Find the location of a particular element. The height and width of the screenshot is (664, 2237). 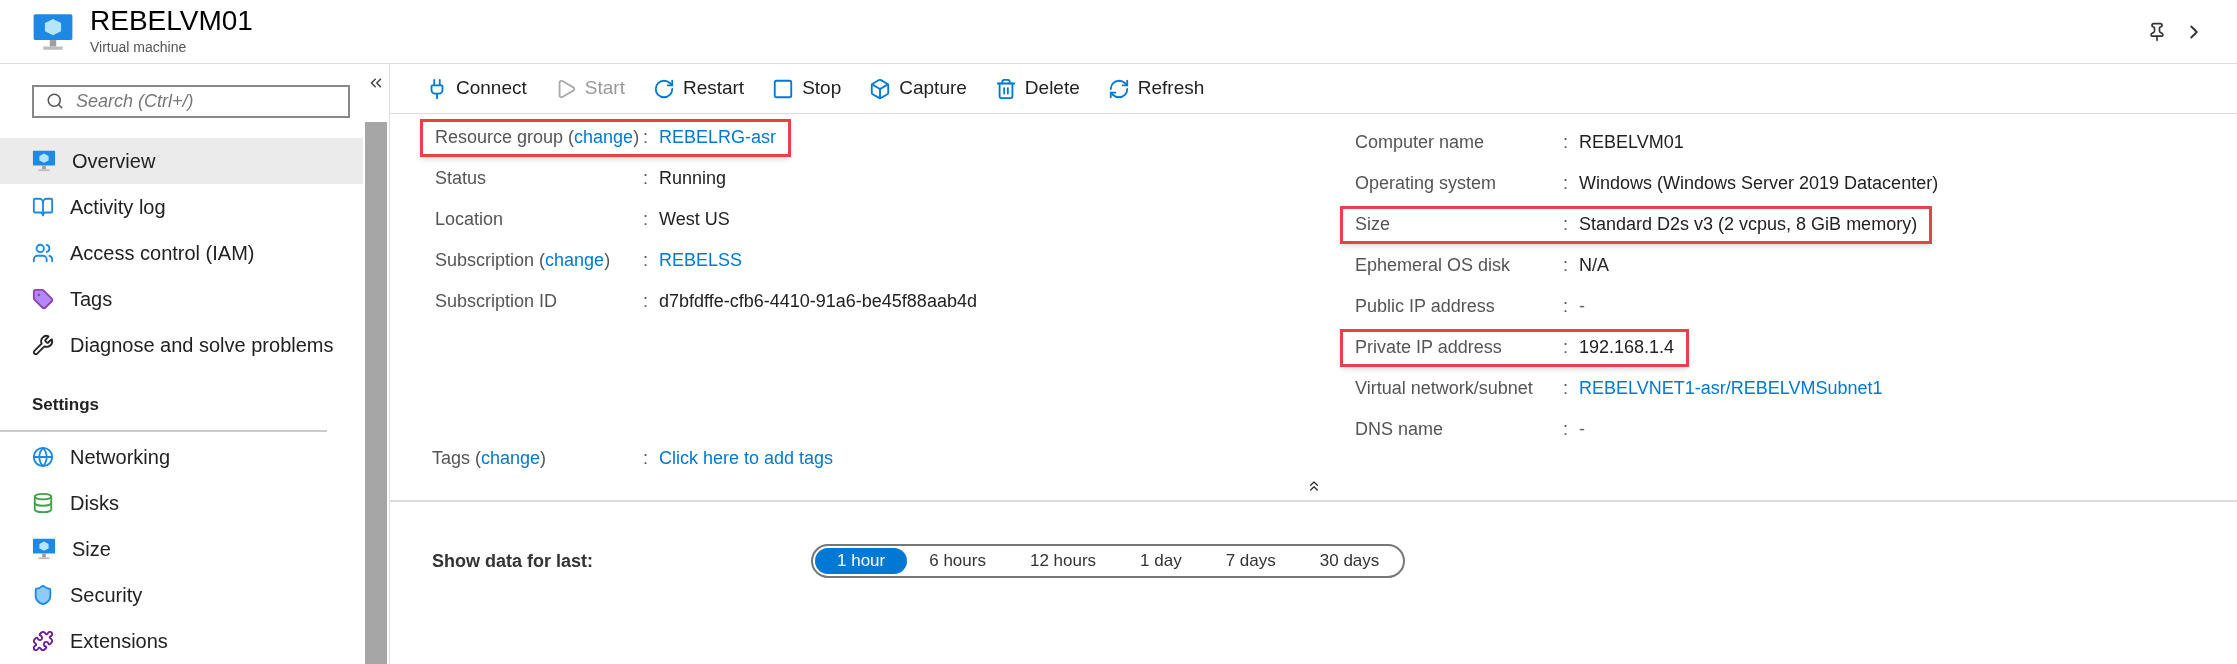

time-range-option: 1 day is located at coordinates (1161, 561).